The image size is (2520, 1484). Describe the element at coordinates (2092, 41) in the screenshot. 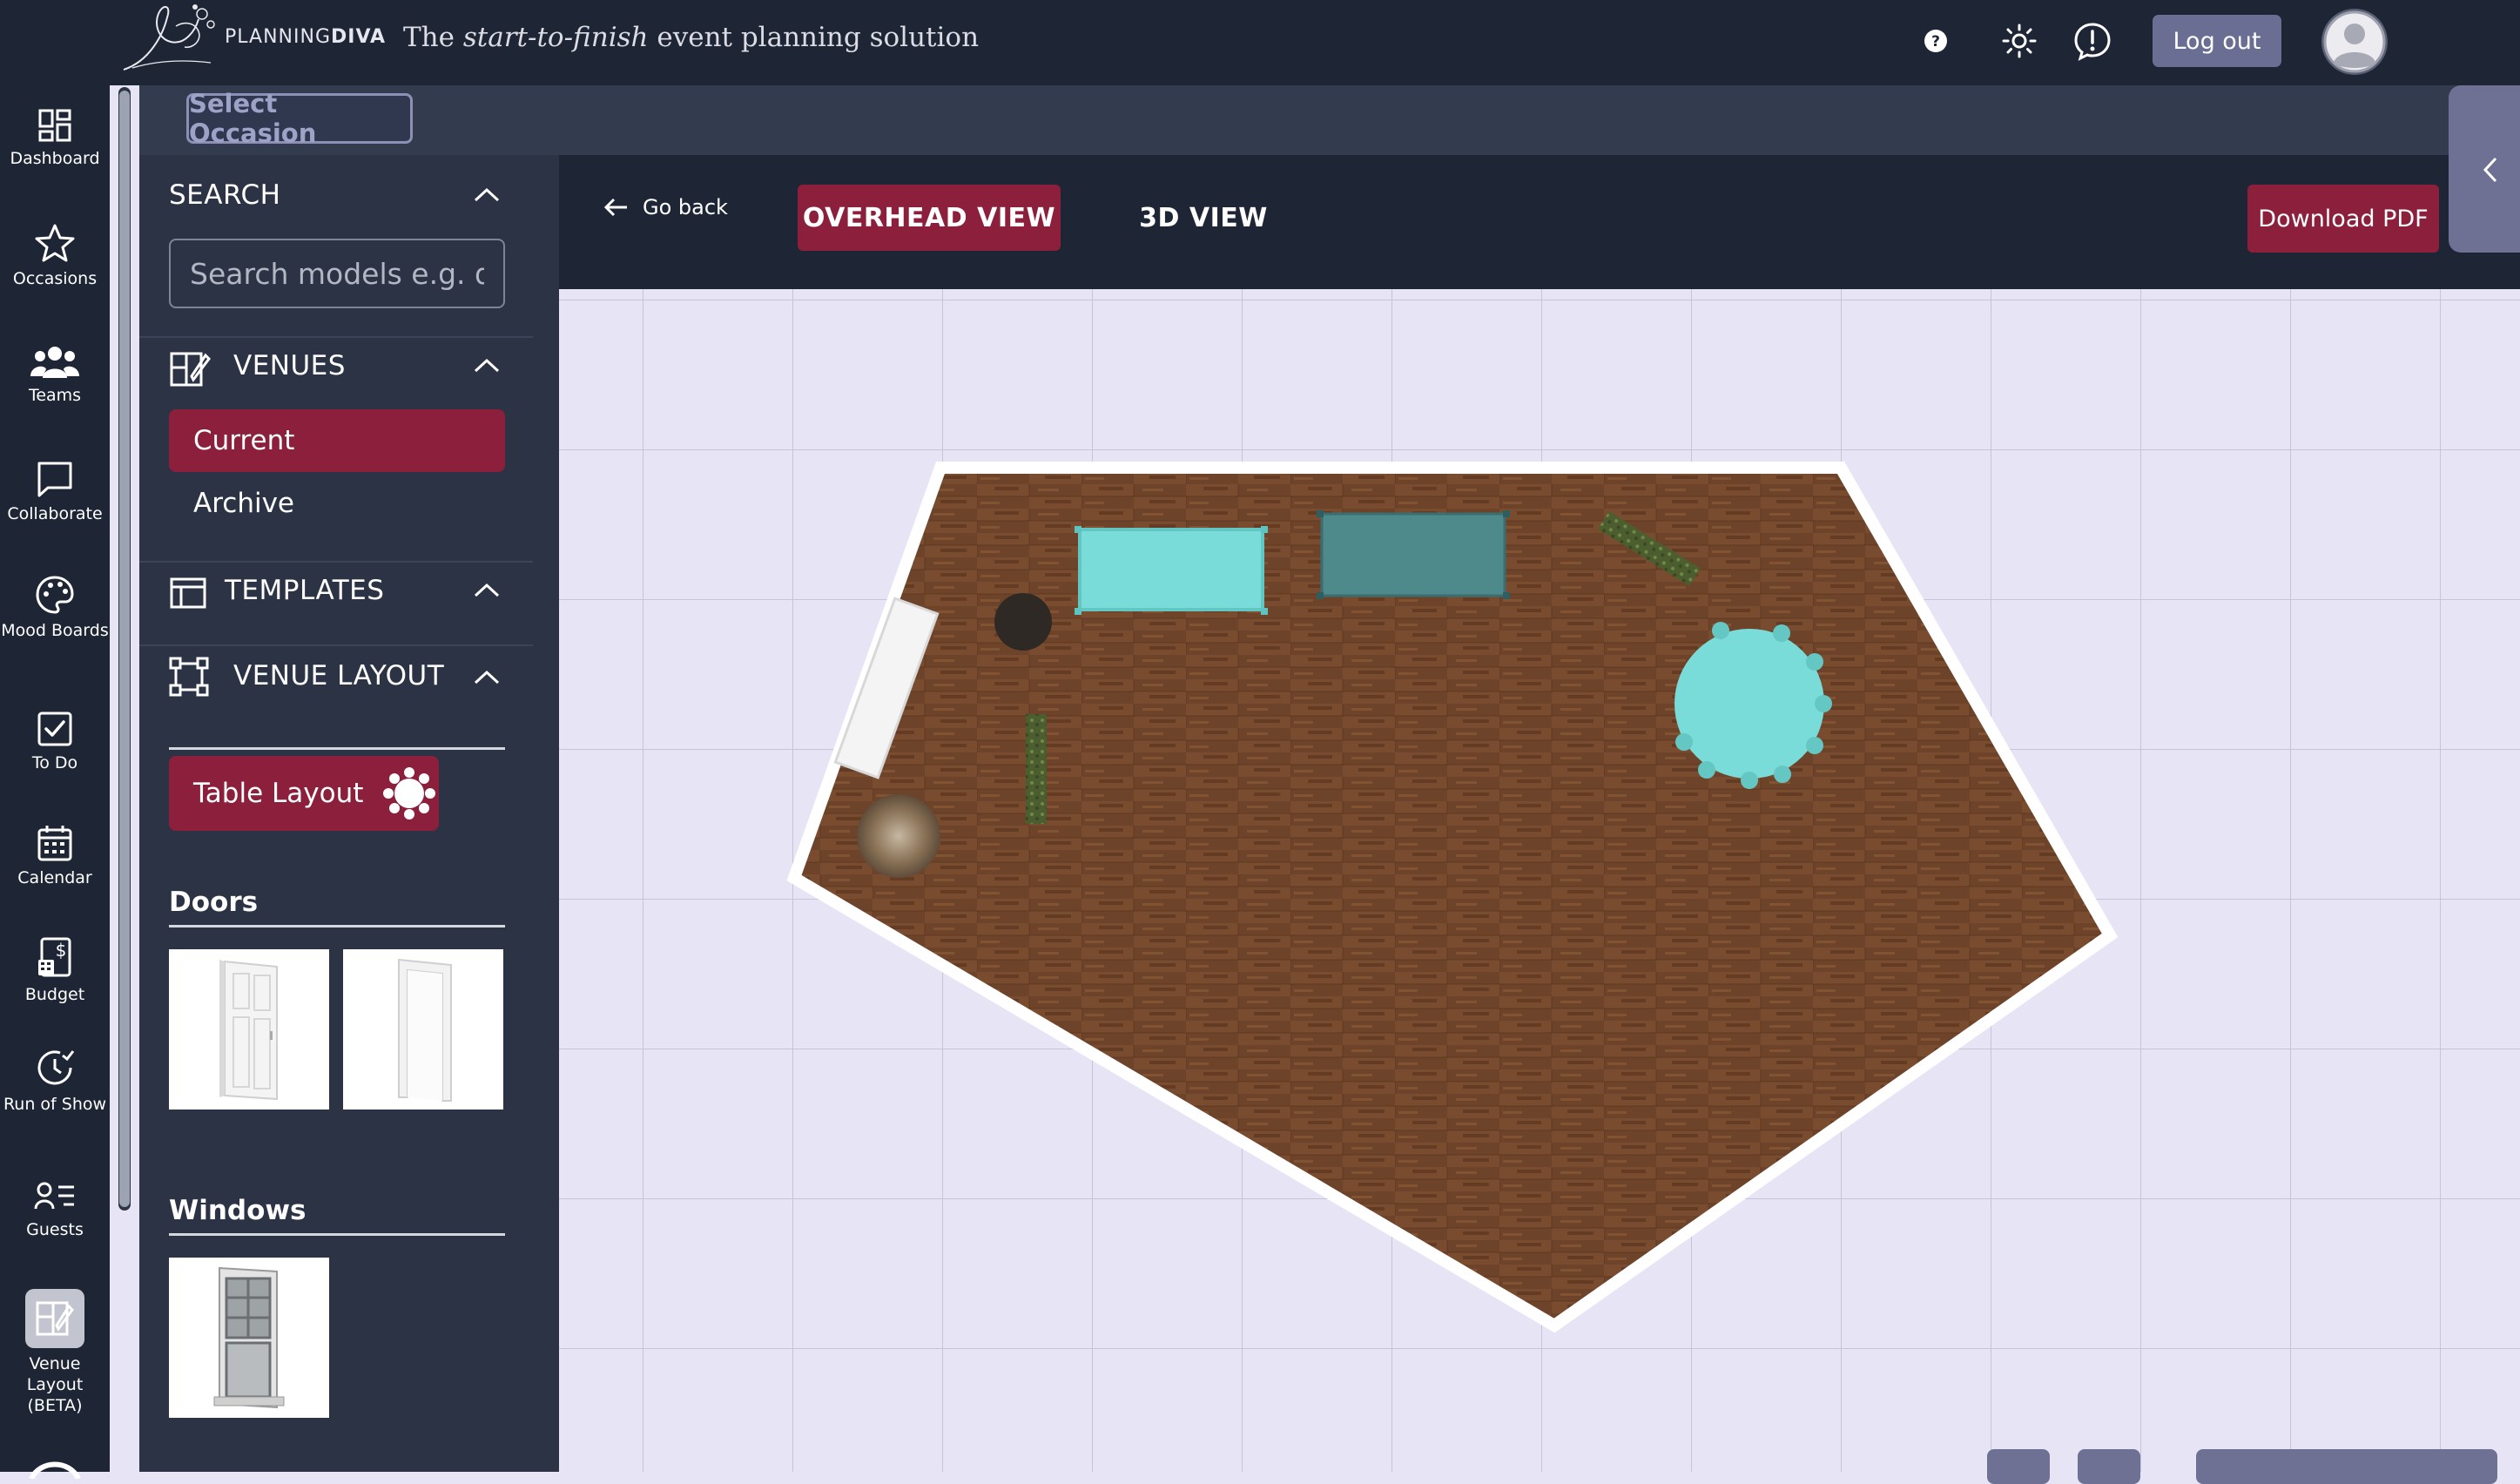

I see `alert-bubble-icon` at that location.